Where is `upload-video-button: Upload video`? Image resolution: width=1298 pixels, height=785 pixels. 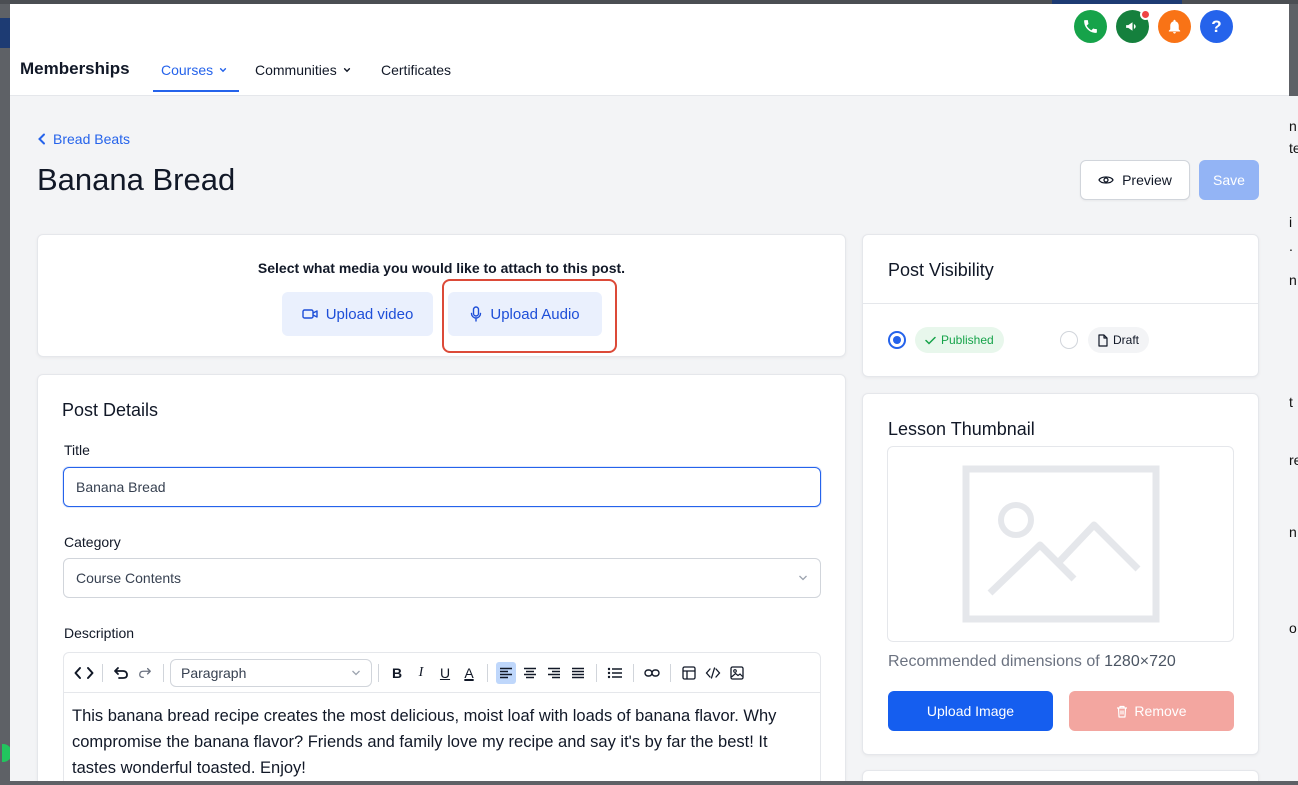
upload-video-button: Upload video is located at coordinates (357, 314).